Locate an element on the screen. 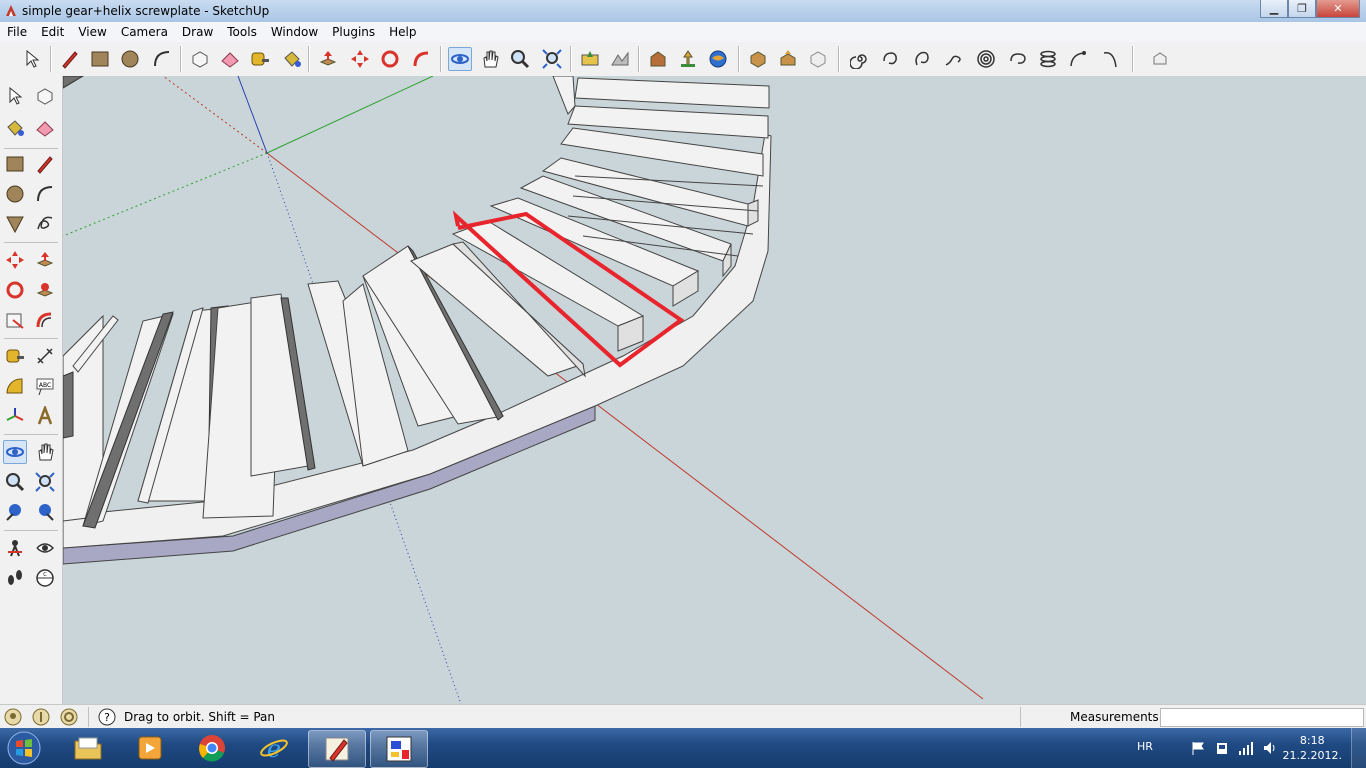  restore-button: ❐ is located at coordinates (1302, 9).